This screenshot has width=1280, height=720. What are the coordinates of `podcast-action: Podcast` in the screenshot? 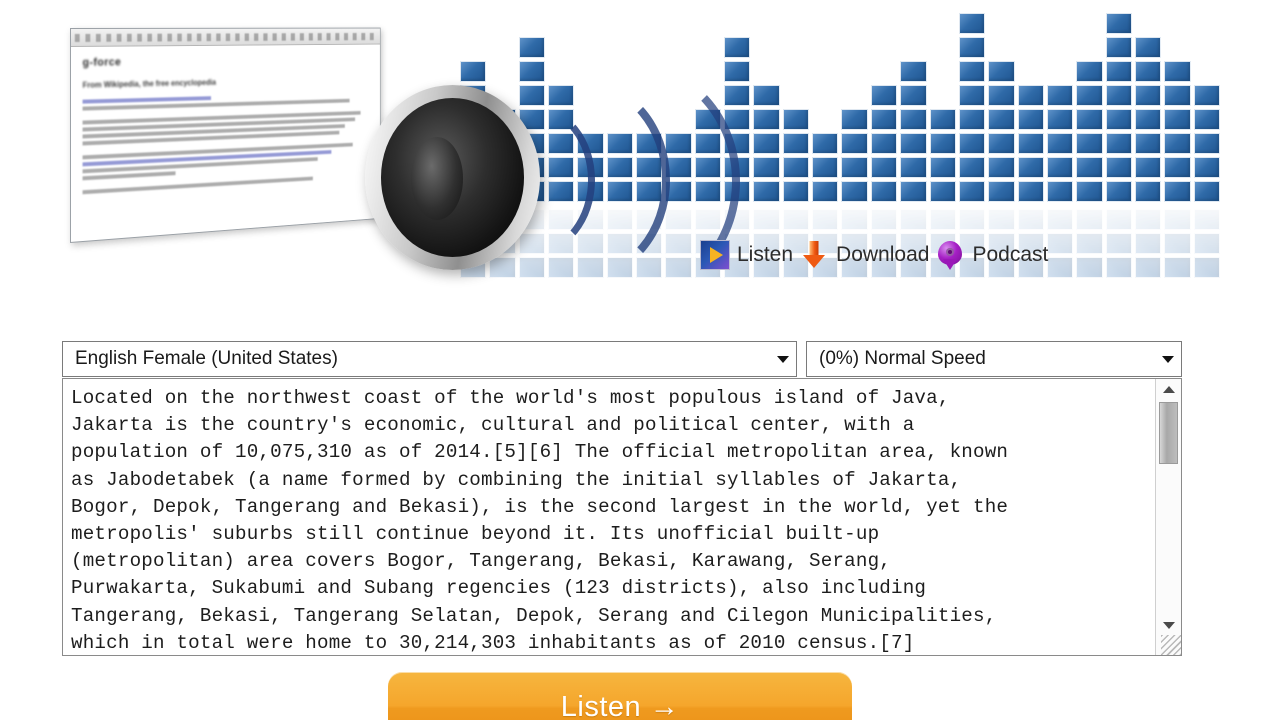 It's located at (991, 255).